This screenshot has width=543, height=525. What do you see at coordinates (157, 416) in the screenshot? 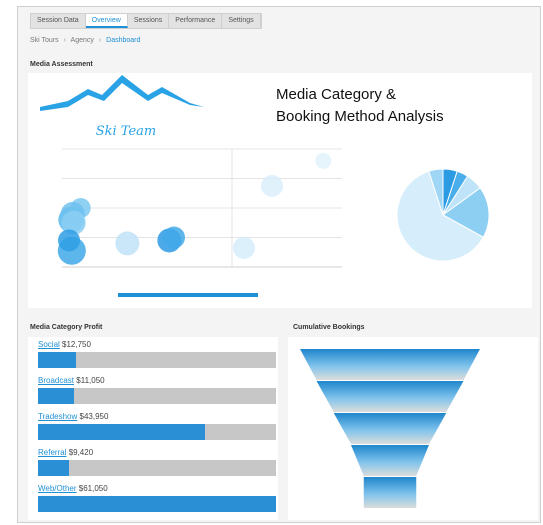
I see `profit-label: Tradeshow $43,950` at bounding box center [157, 416].